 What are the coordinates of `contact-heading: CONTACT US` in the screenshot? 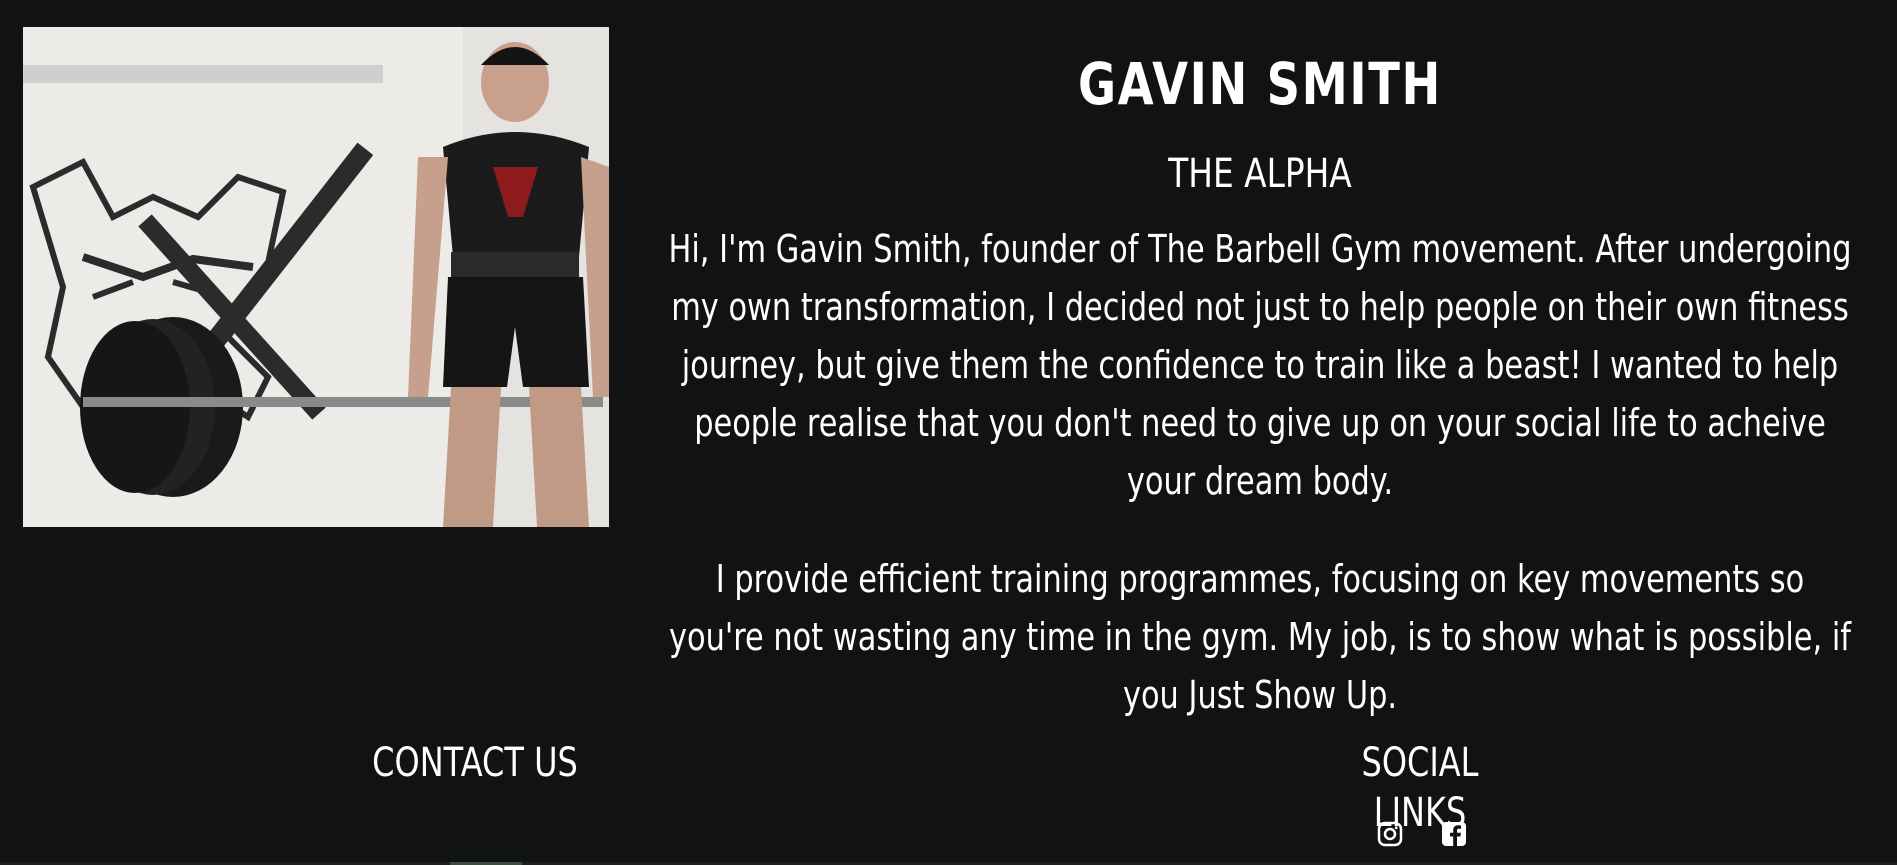 It's located at (475, 763).